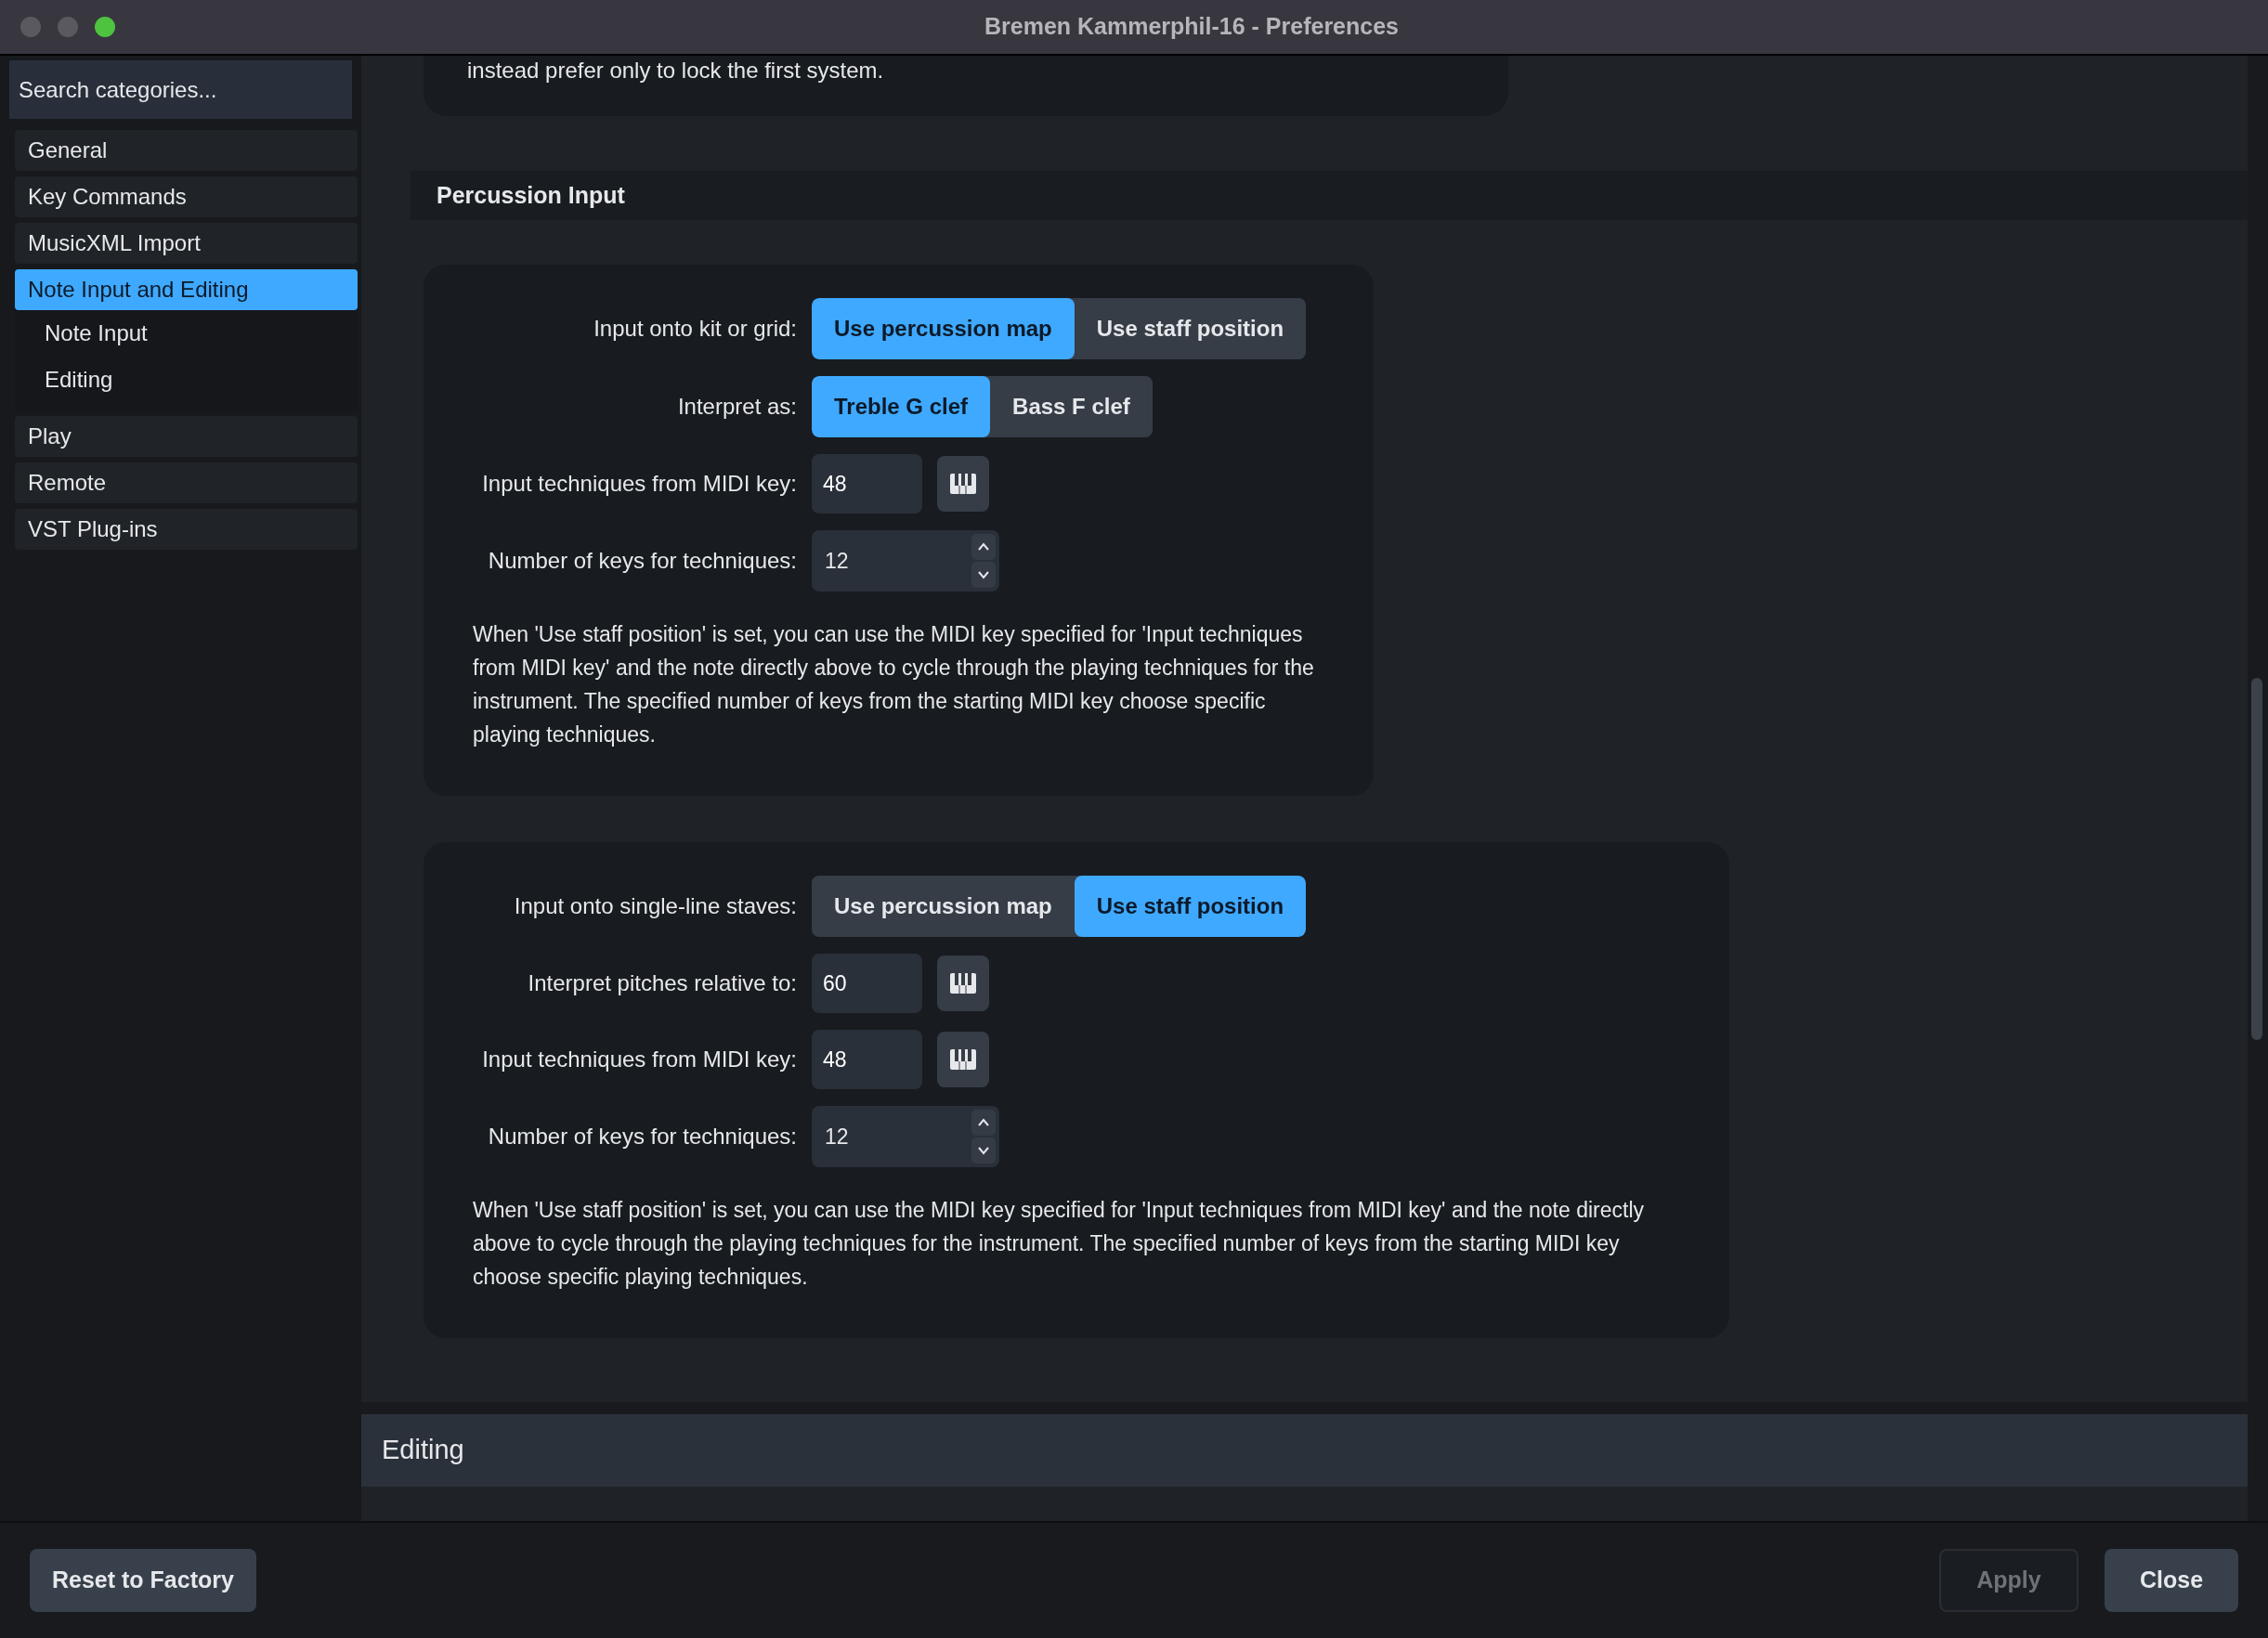 This screenshot has height=1638, width=2268. I want to click on sidebar-item: Note Input and Editing, so click(186, 289).